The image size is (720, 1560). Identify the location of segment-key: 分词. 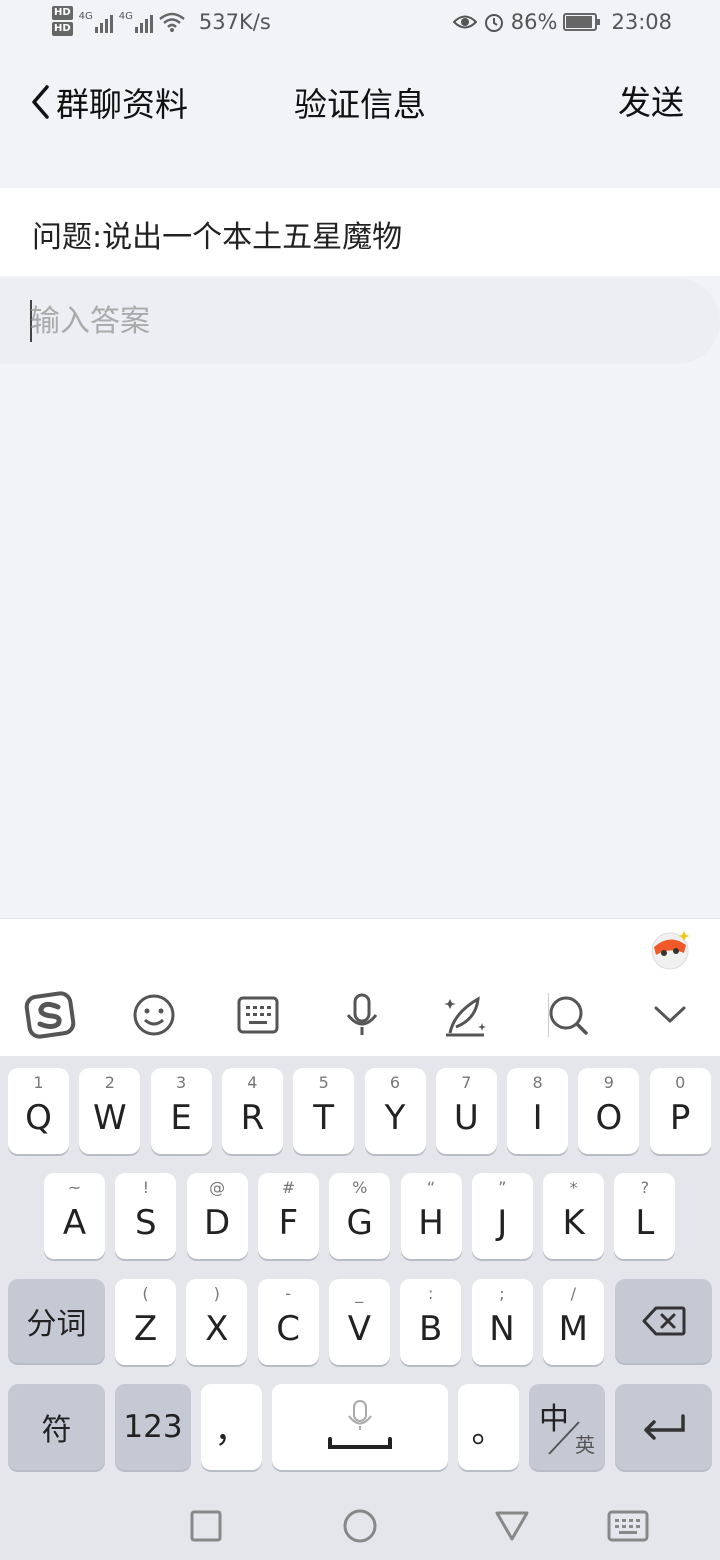
(56, 1321).